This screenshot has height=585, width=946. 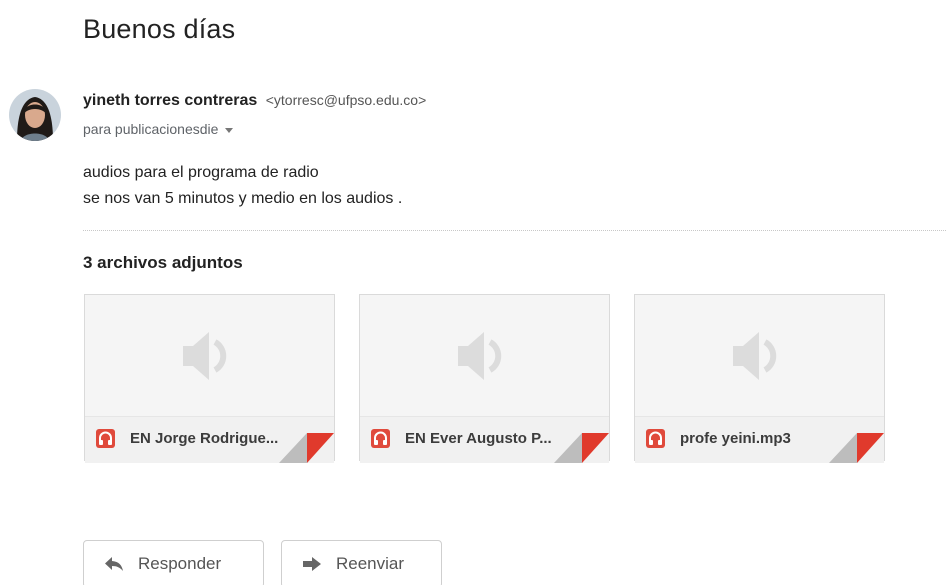 I want to click on reply-button: Responder, so click(x=173, y=562).